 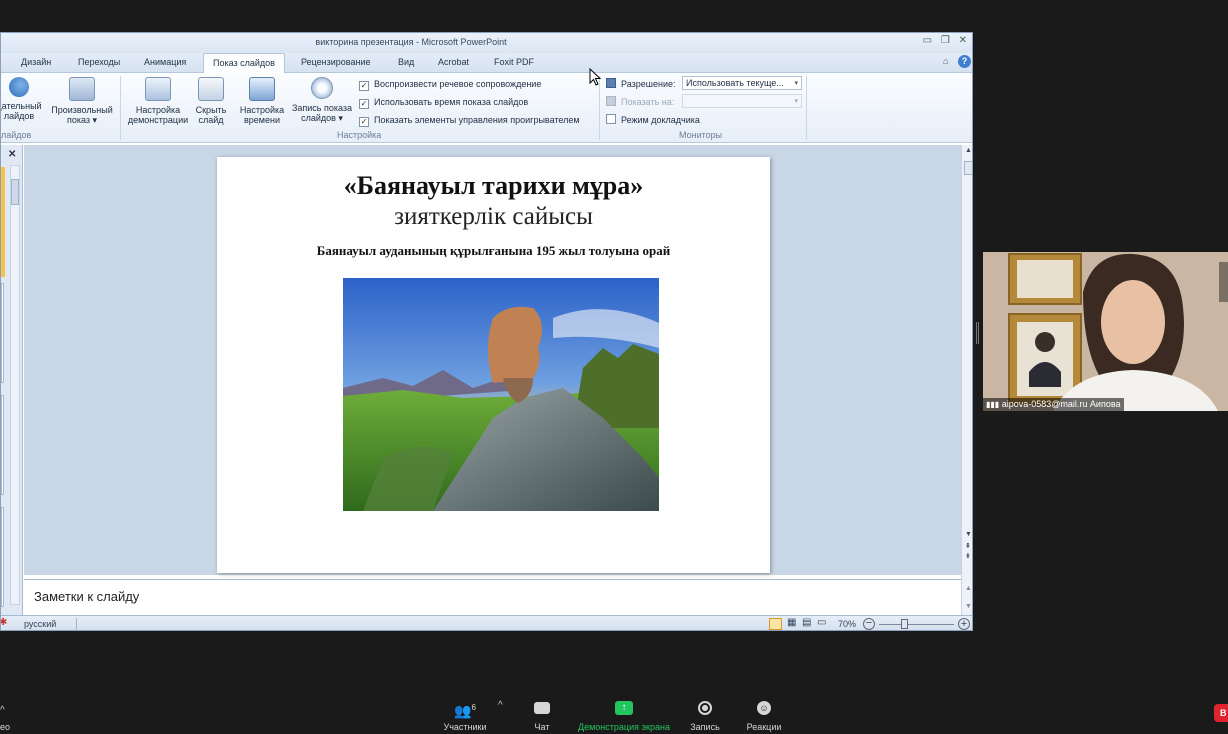 I want to click on editor-scrollbar: ▲ ▼ ⇞ ⇟ ▲ ▼, so click(x=966, y=380).